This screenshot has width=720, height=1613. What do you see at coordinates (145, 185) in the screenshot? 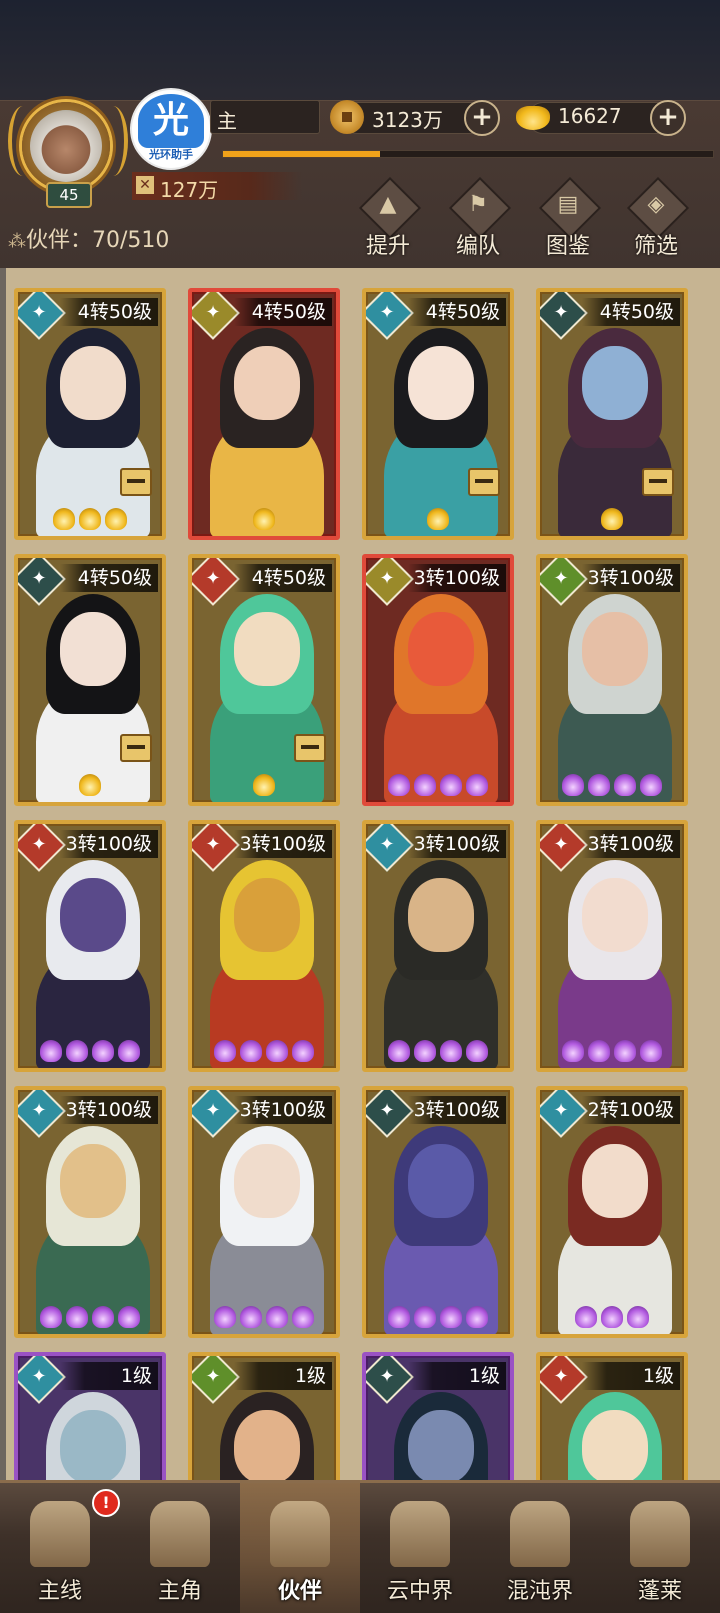
I see `combat-power-icon: ✕` at bounding box center [145, 185].